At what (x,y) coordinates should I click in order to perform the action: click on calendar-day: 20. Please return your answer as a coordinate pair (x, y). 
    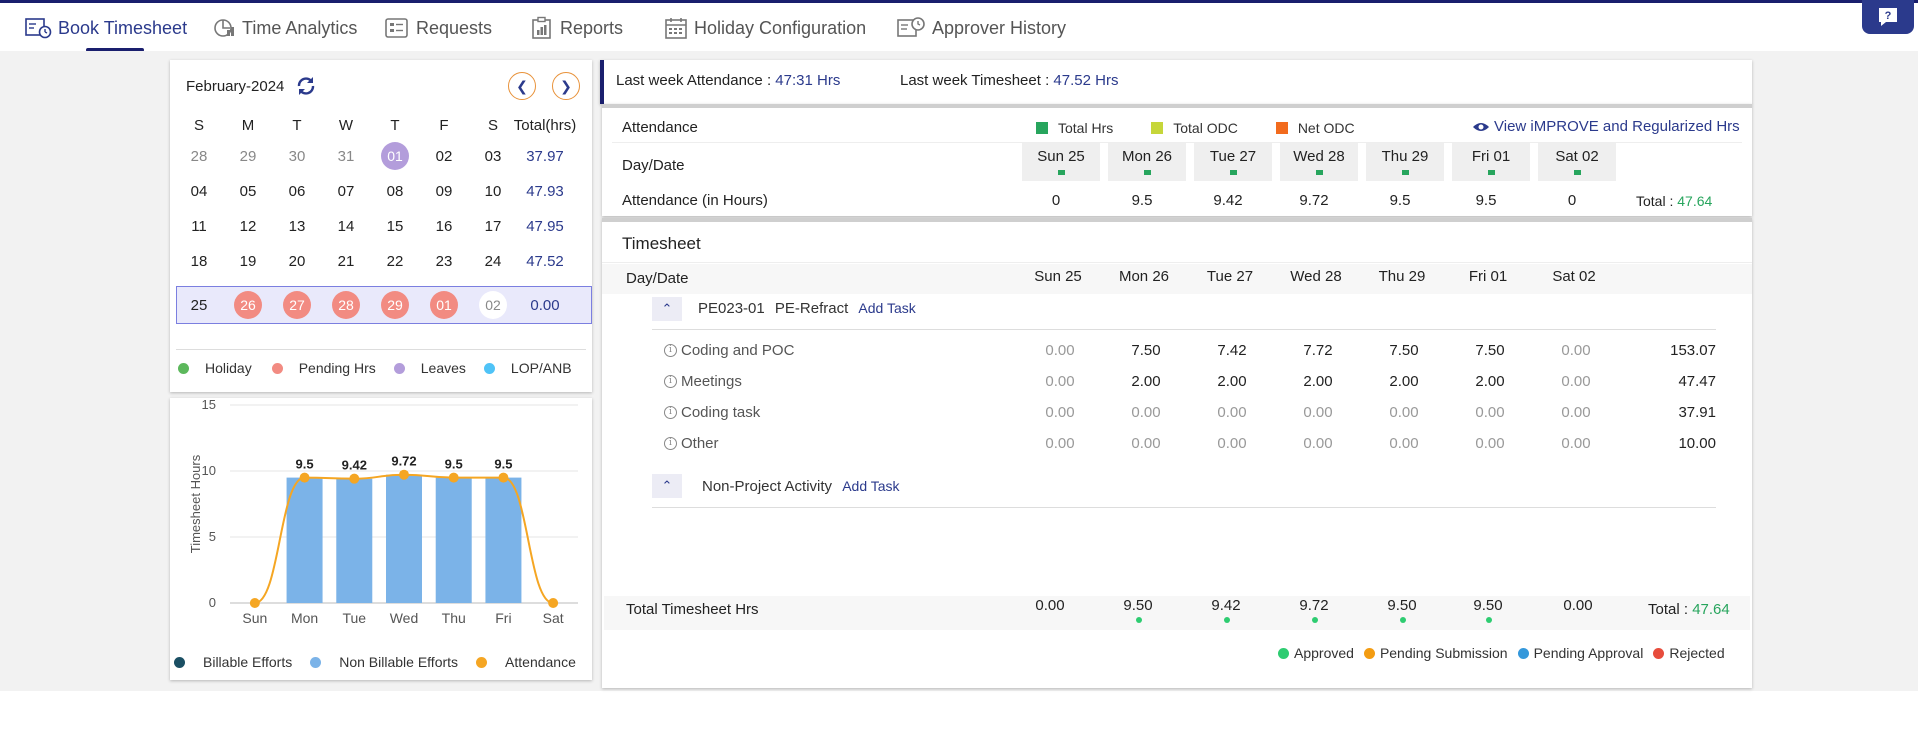
    Looking at the image, I should click on (297, 261).